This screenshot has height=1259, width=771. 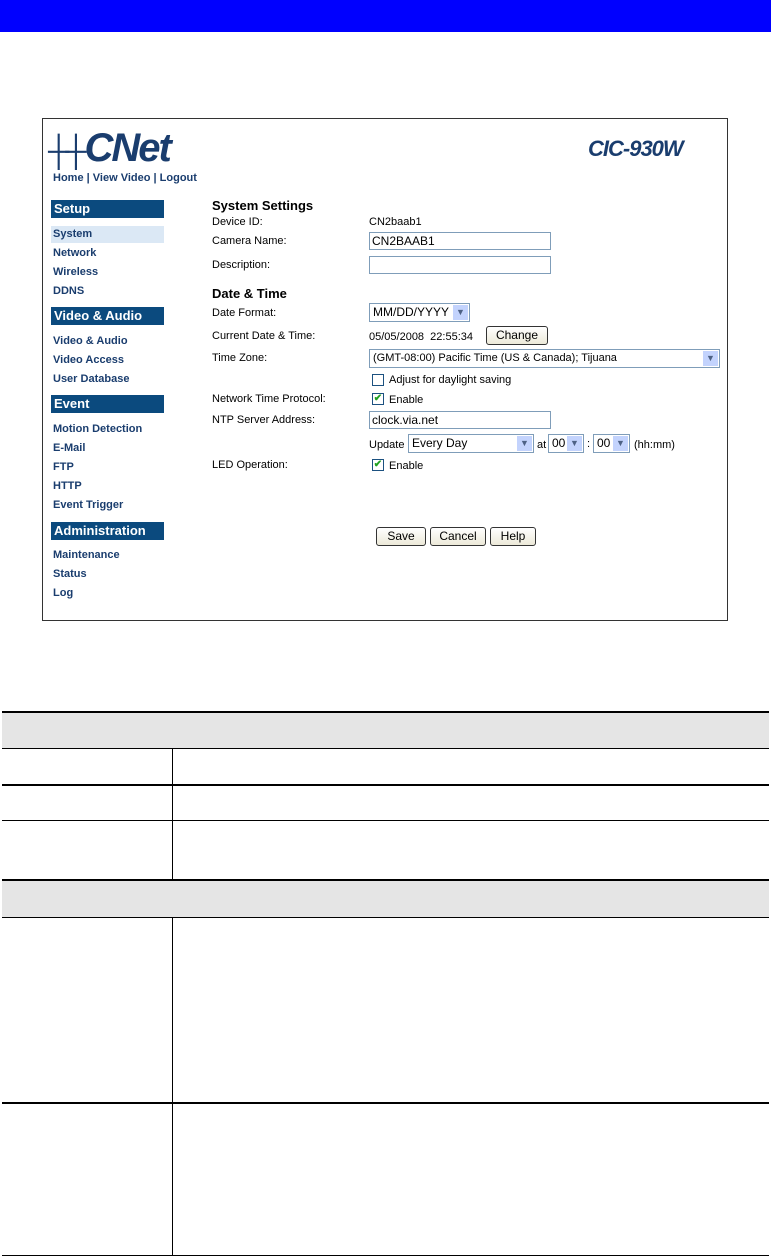 What do you see at coordinates (401, 536) in the screenshot?
I see `save-button: Save` at bounding box center [401, 536].